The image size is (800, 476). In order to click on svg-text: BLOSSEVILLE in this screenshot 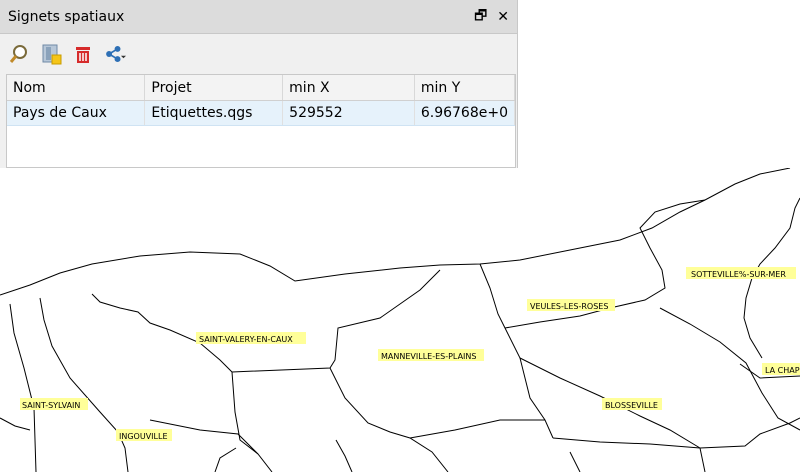, I will do `click(631, 405)`.